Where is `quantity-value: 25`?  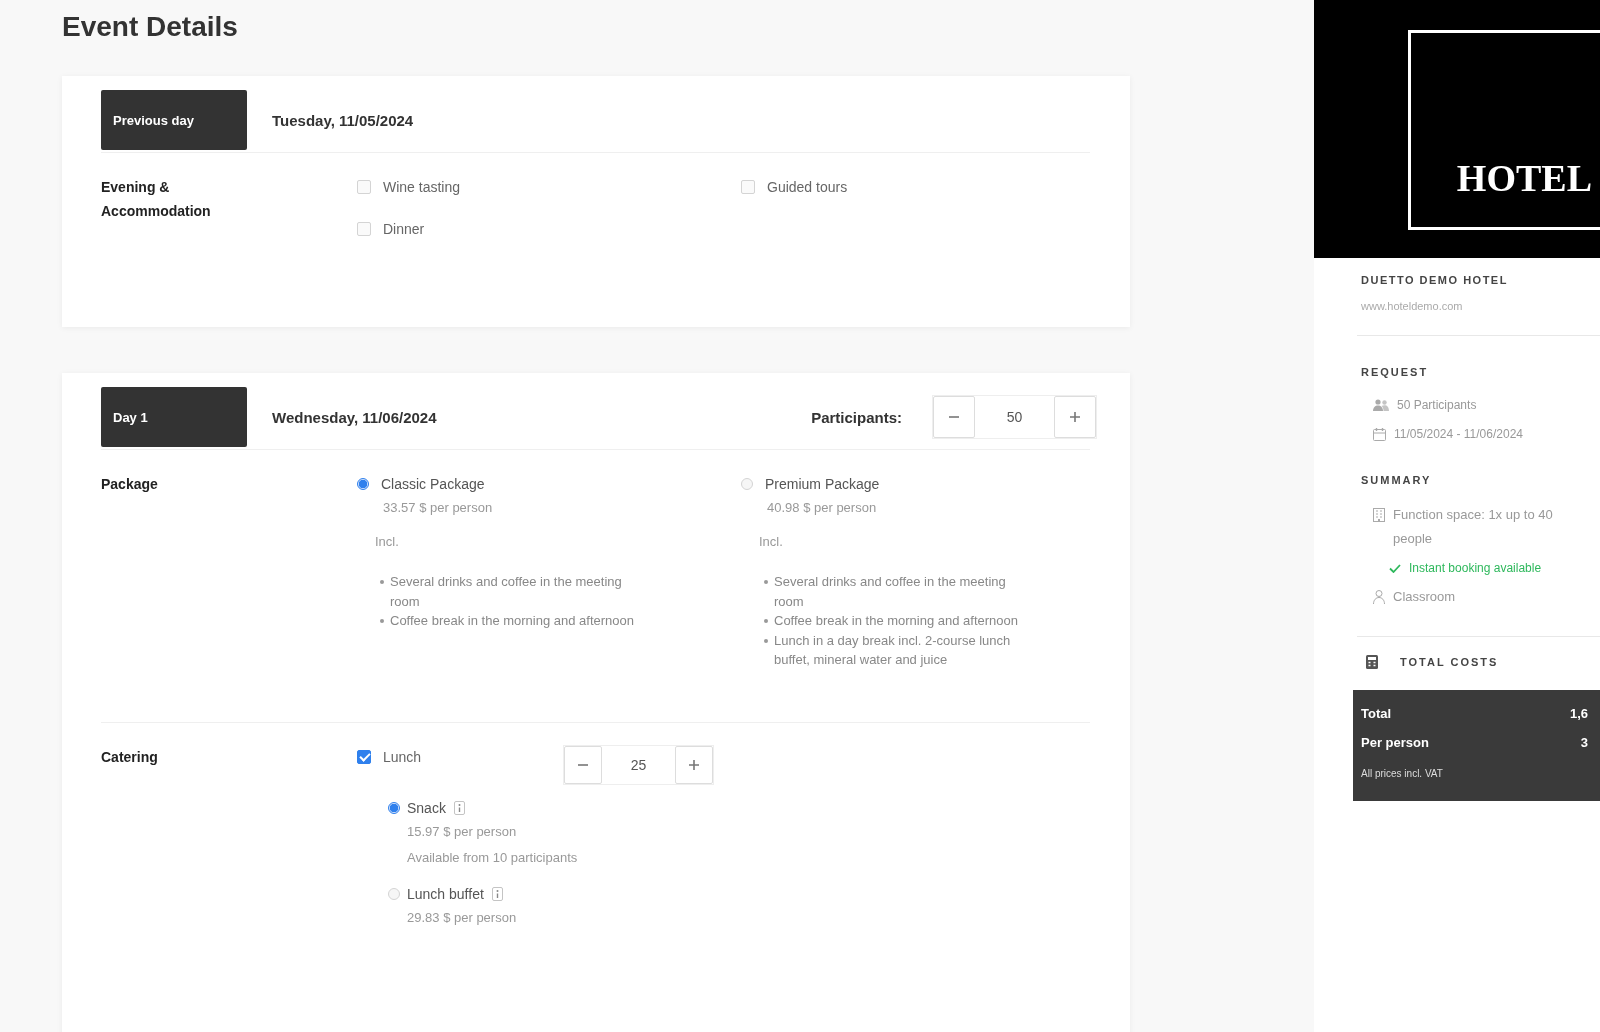
quantity-value: 25 is located at coordinates (638, 764).